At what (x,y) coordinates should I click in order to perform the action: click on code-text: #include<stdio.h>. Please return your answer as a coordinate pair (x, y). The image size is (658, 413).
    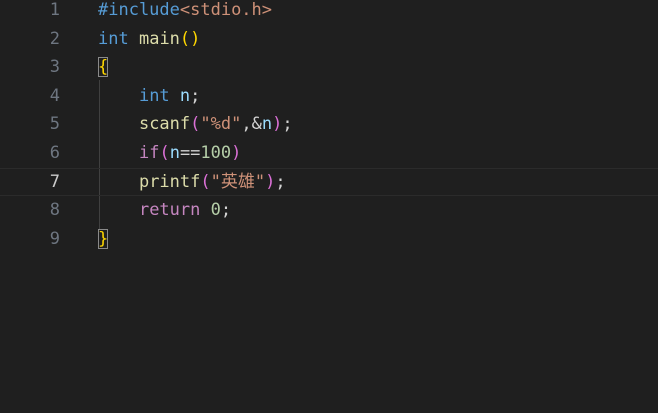
    Looking at the image, I should click on (185, 12).